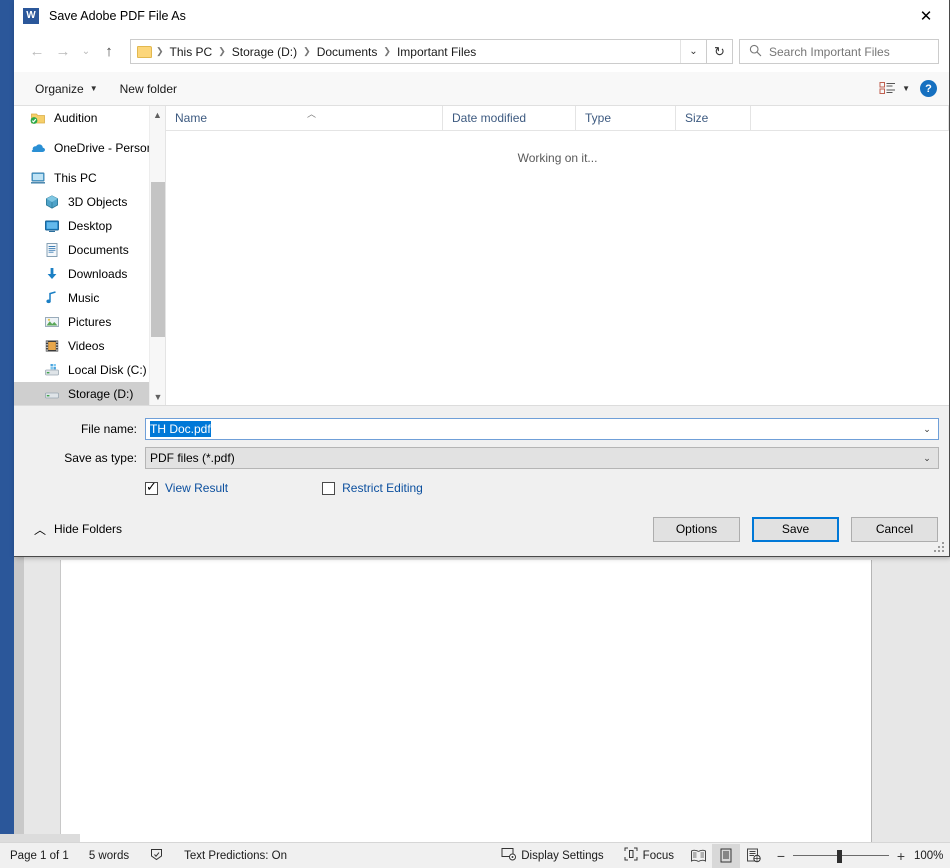 Image resolution: width=950 pixels, height=868 pixels. I want to click on sidebar-item-this-pc: This PC, so click(89, 178).